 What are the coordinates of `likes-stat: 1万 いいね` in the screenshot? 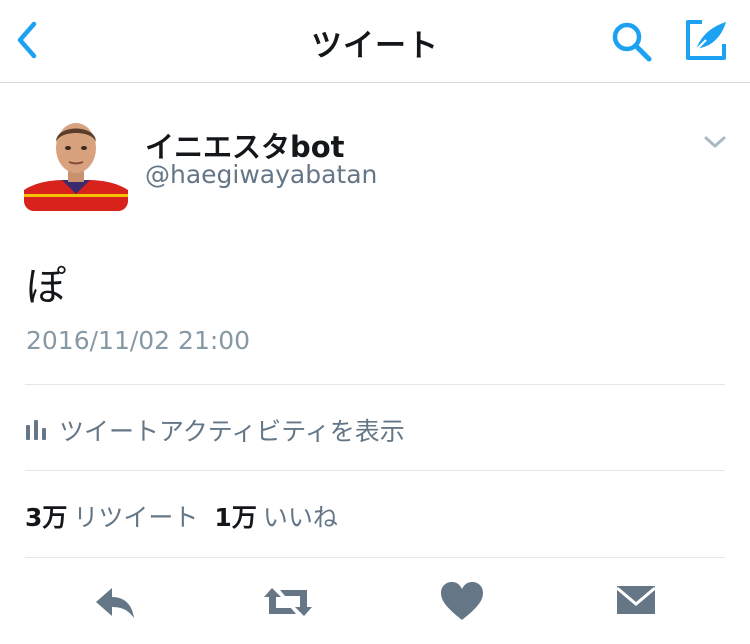 It's located at (275, 516).